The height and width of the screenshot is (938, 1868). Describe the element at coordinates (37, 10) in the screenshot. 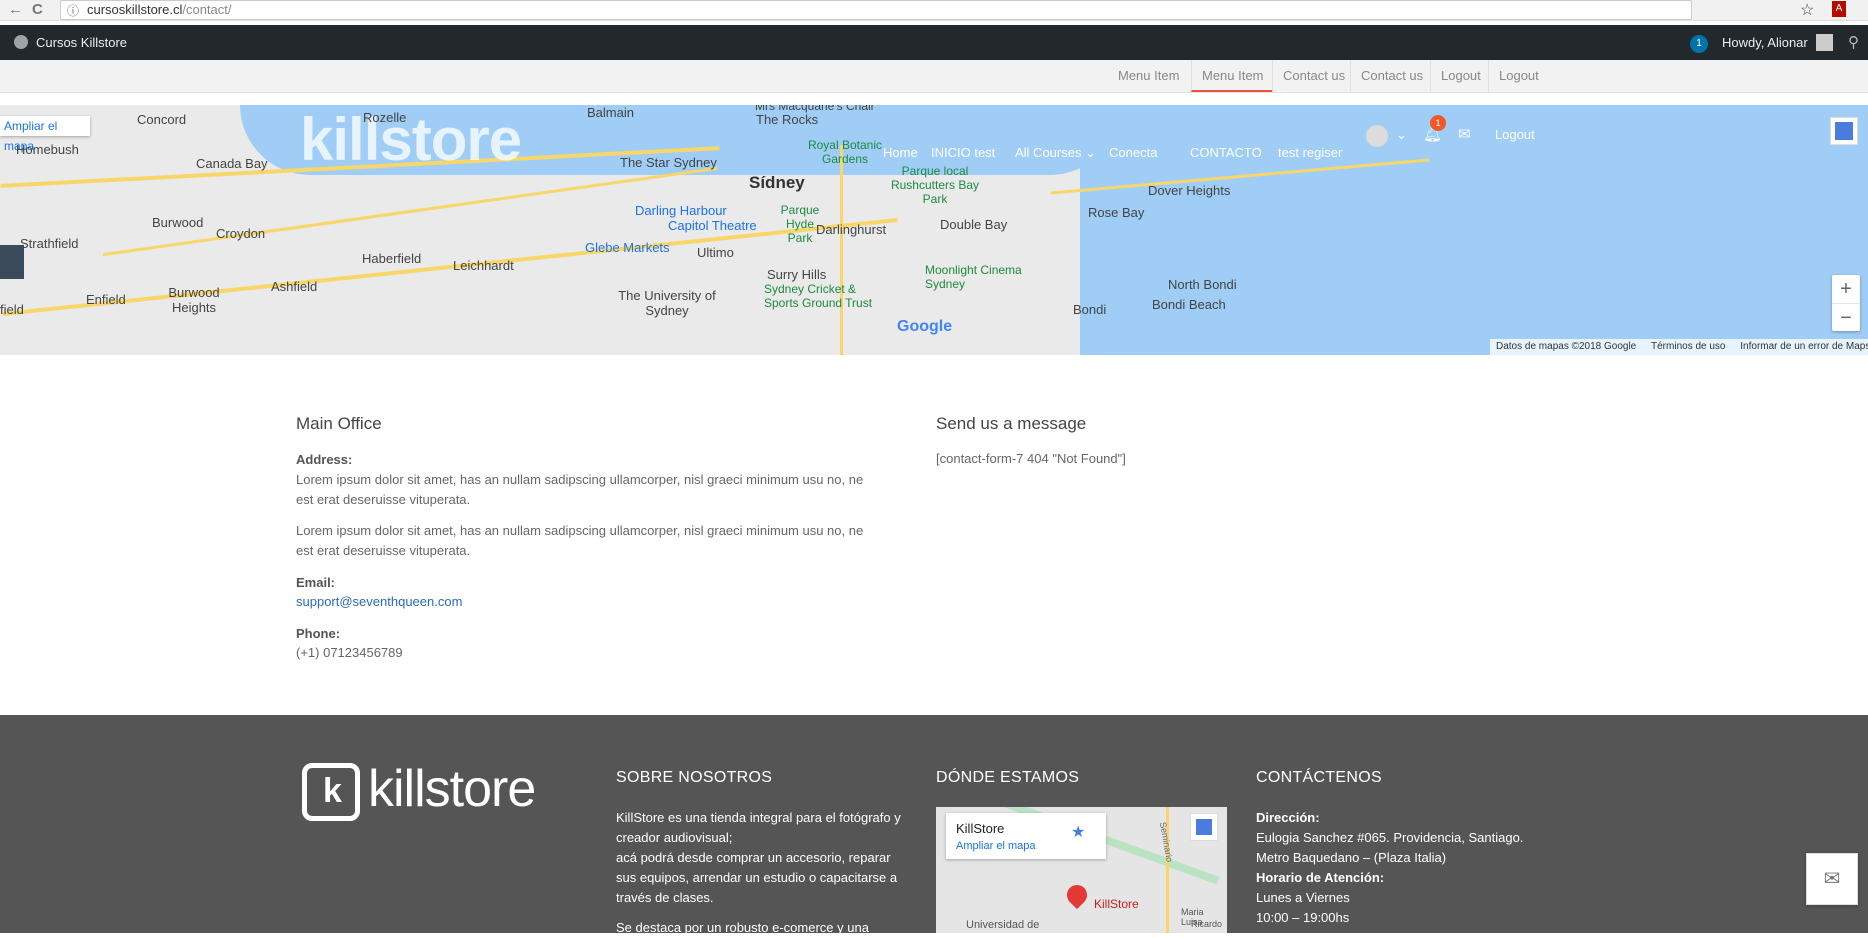

I see `reload-icon: C` at that location.